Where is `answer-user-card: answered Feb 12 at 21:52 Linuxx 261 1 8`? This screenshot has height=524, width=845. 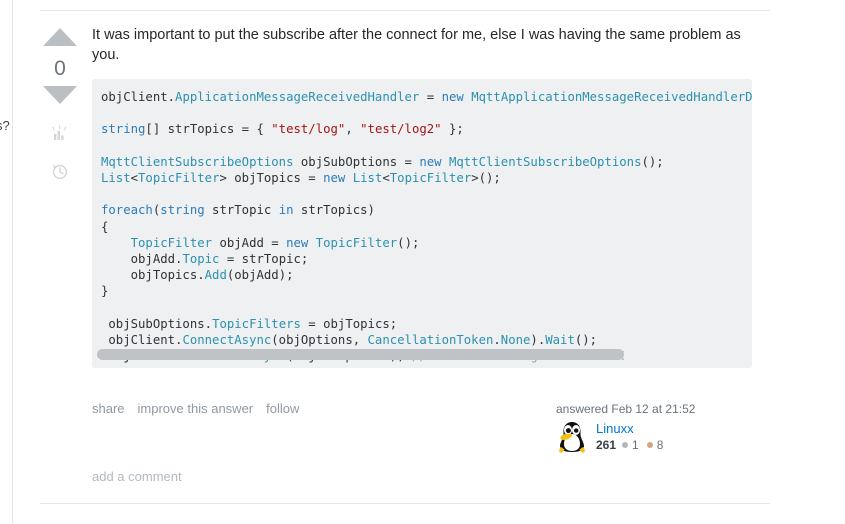
answer-user-card: answered Feb 12 at 21:52 Linuxx 261 1 8 is located at coordinates (661, 427).